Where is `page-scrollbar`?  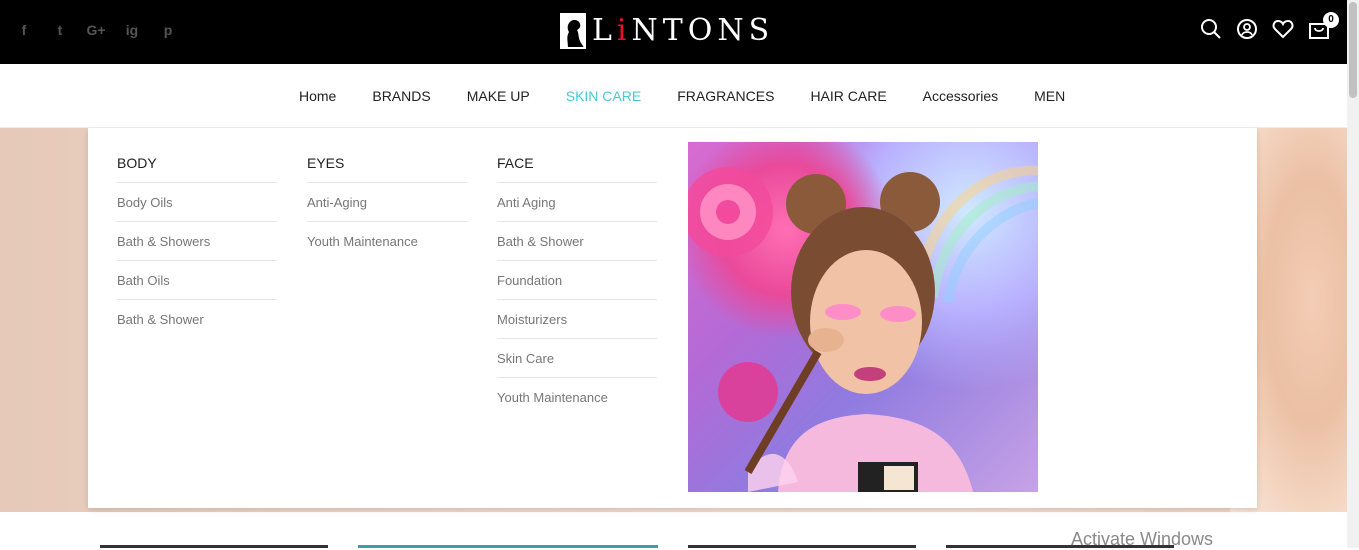
page-scrollbar is located at coordinates (1353, 274).